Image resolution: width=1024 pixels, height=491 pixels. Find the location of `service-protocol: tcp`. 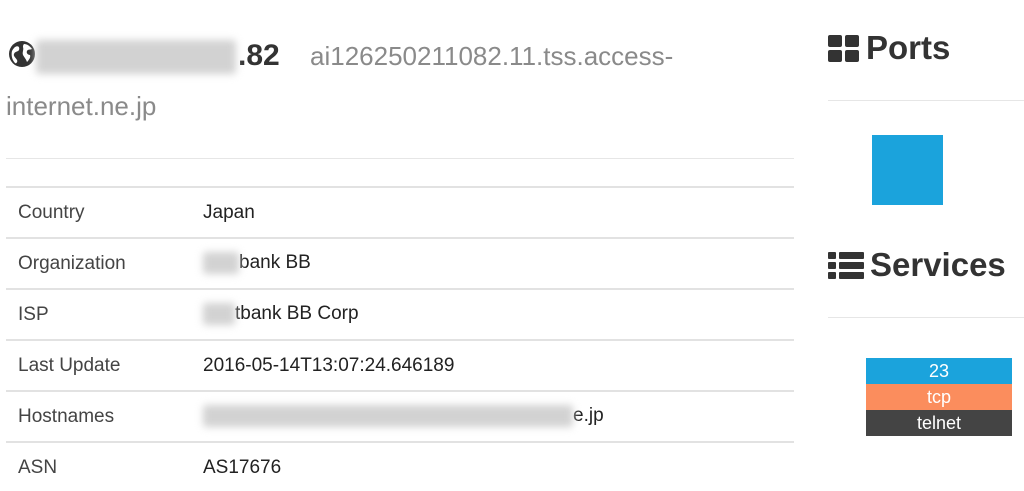

service-protocol: tcp is located at coordinates (939, 397).